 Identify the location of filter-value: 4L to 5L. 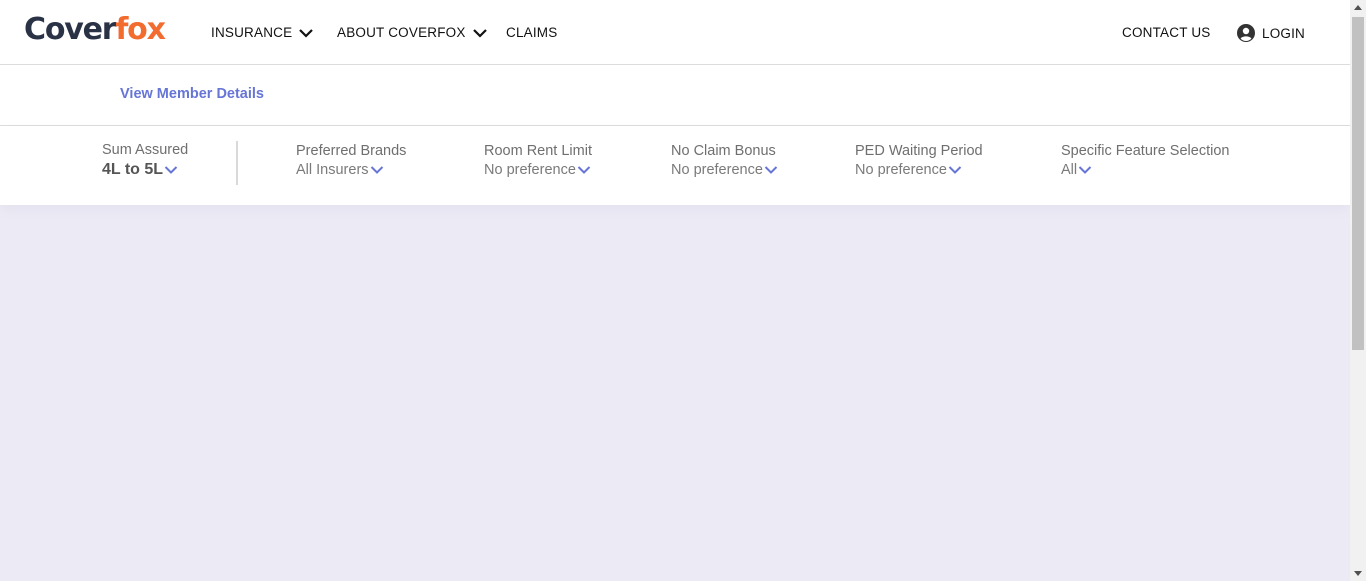
(145, 170).